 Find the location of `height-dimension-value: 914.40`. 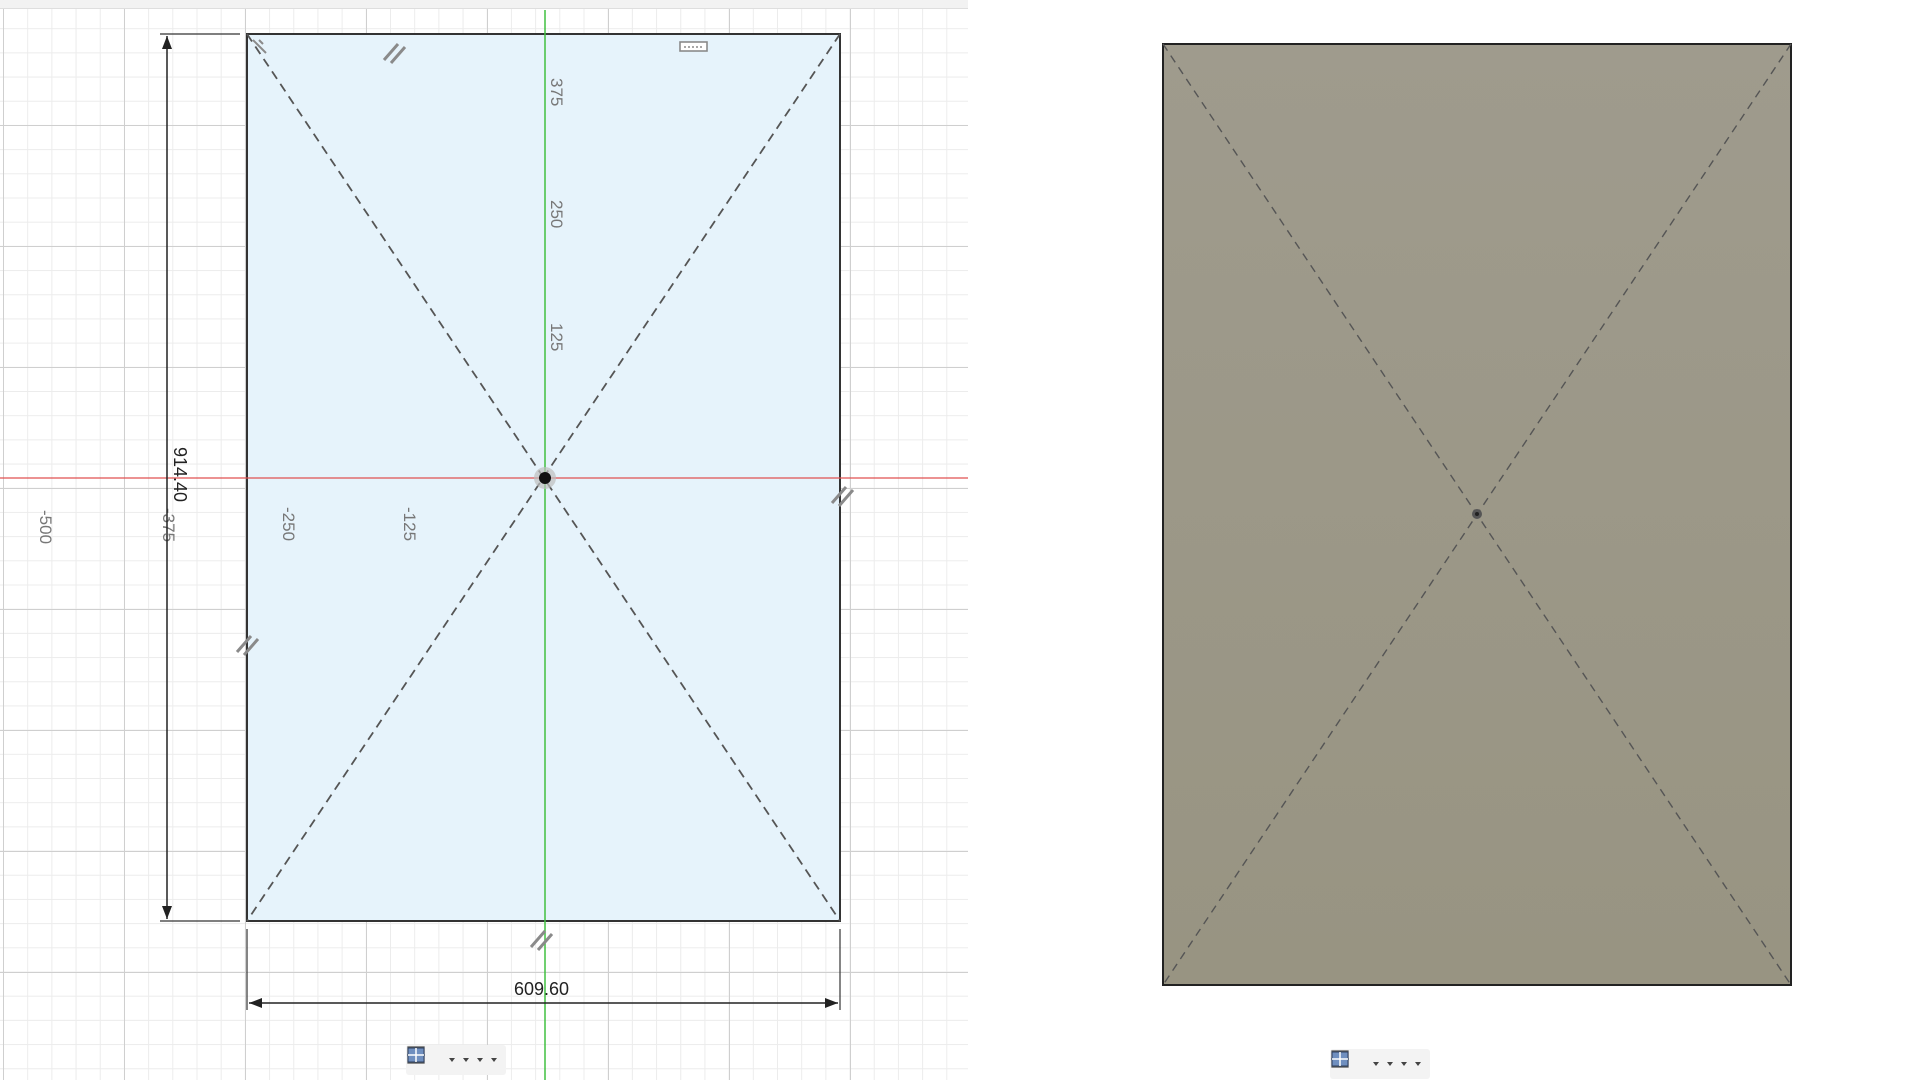

height-dimension-value: 914.40 is located at coordinates (180, 474).